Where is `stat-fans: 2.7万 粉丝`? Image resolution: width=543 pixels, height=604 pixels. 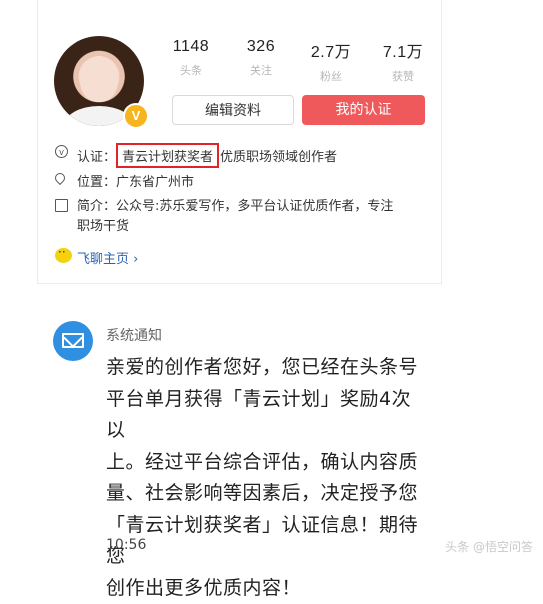
stat-fans: 2.7万 粉丝 is located at coordinates (331, 61).